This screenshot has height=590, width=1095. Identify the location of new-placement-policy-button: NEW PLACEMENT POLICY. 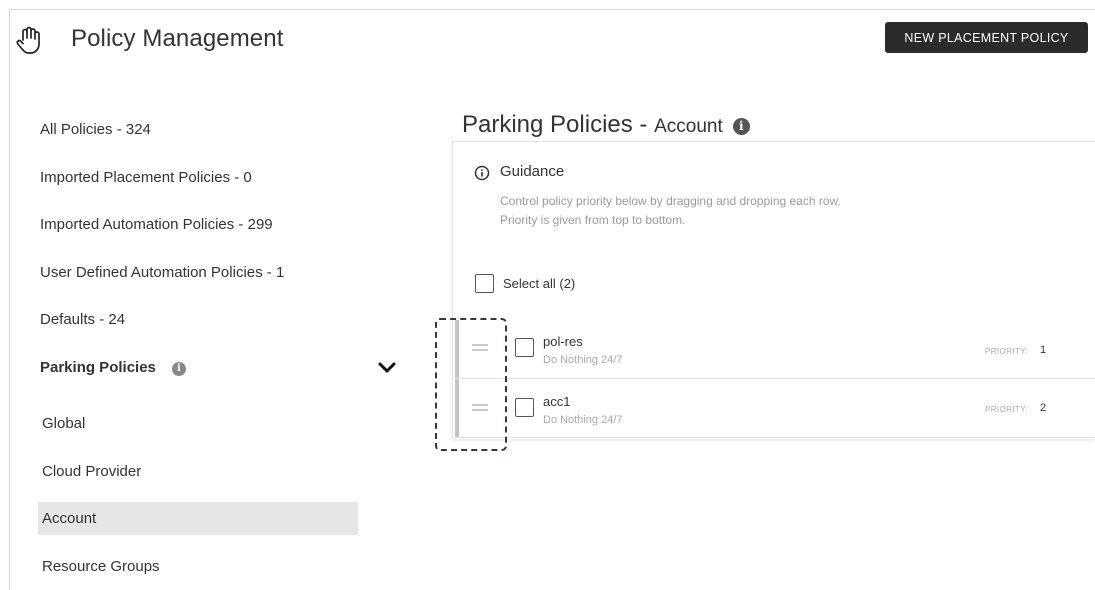
(986, 37).